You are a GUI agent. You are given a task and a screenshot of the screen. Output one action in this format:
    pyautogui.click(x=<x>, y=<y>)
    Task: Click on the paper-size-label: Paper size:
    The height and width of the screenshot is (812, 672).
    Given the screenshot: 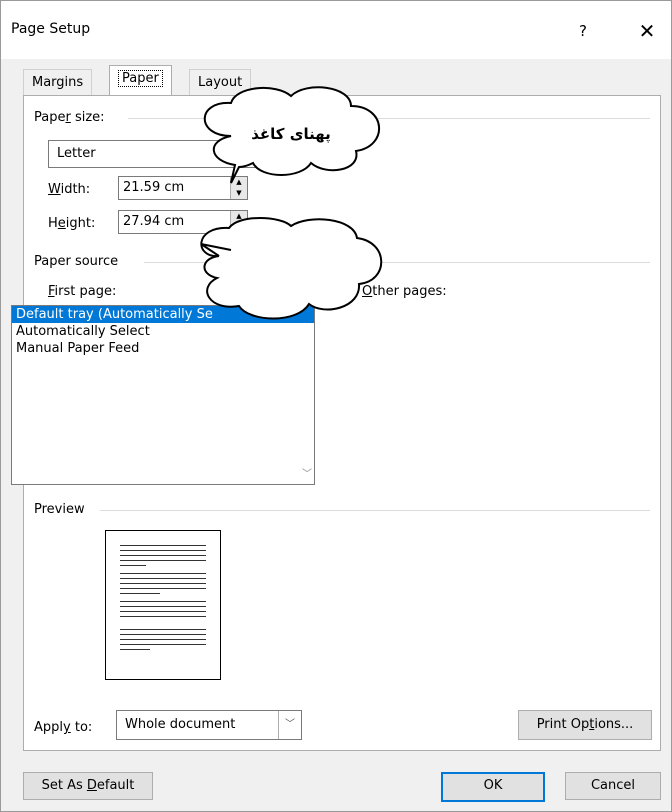 What is the action you would take?
    pyautogui.click(x=69, y=117)
    